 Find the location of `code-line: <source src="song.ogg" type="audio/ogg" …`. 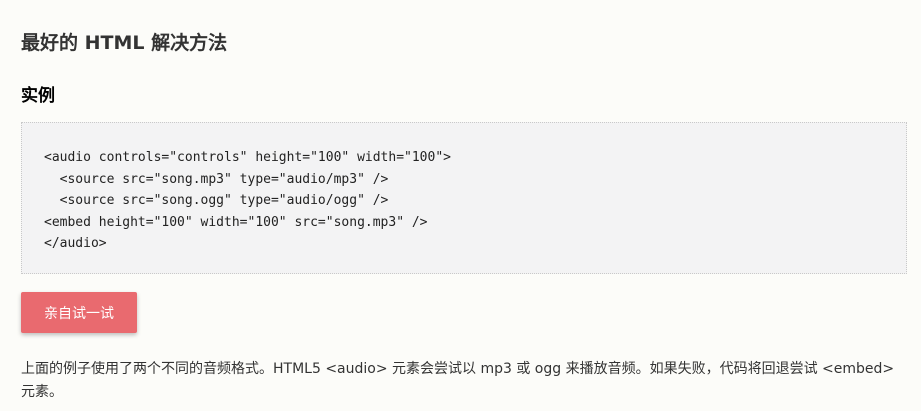

code-line: <source src="song.ogg" type="audio/ogg" … is located at coordinates (216, 200).